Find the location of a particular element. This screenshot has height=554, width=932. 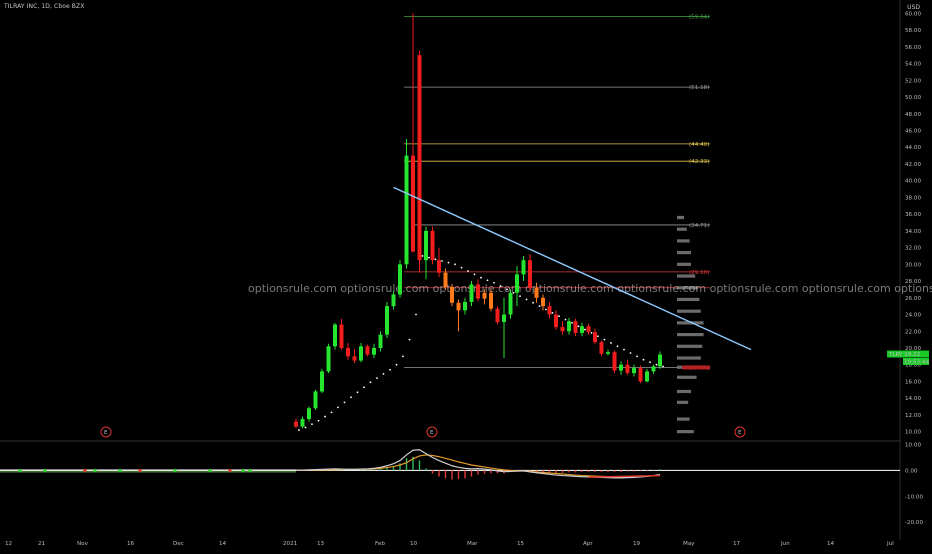

osc-tick-label: 0.00 is located at coordinates (911, 471).